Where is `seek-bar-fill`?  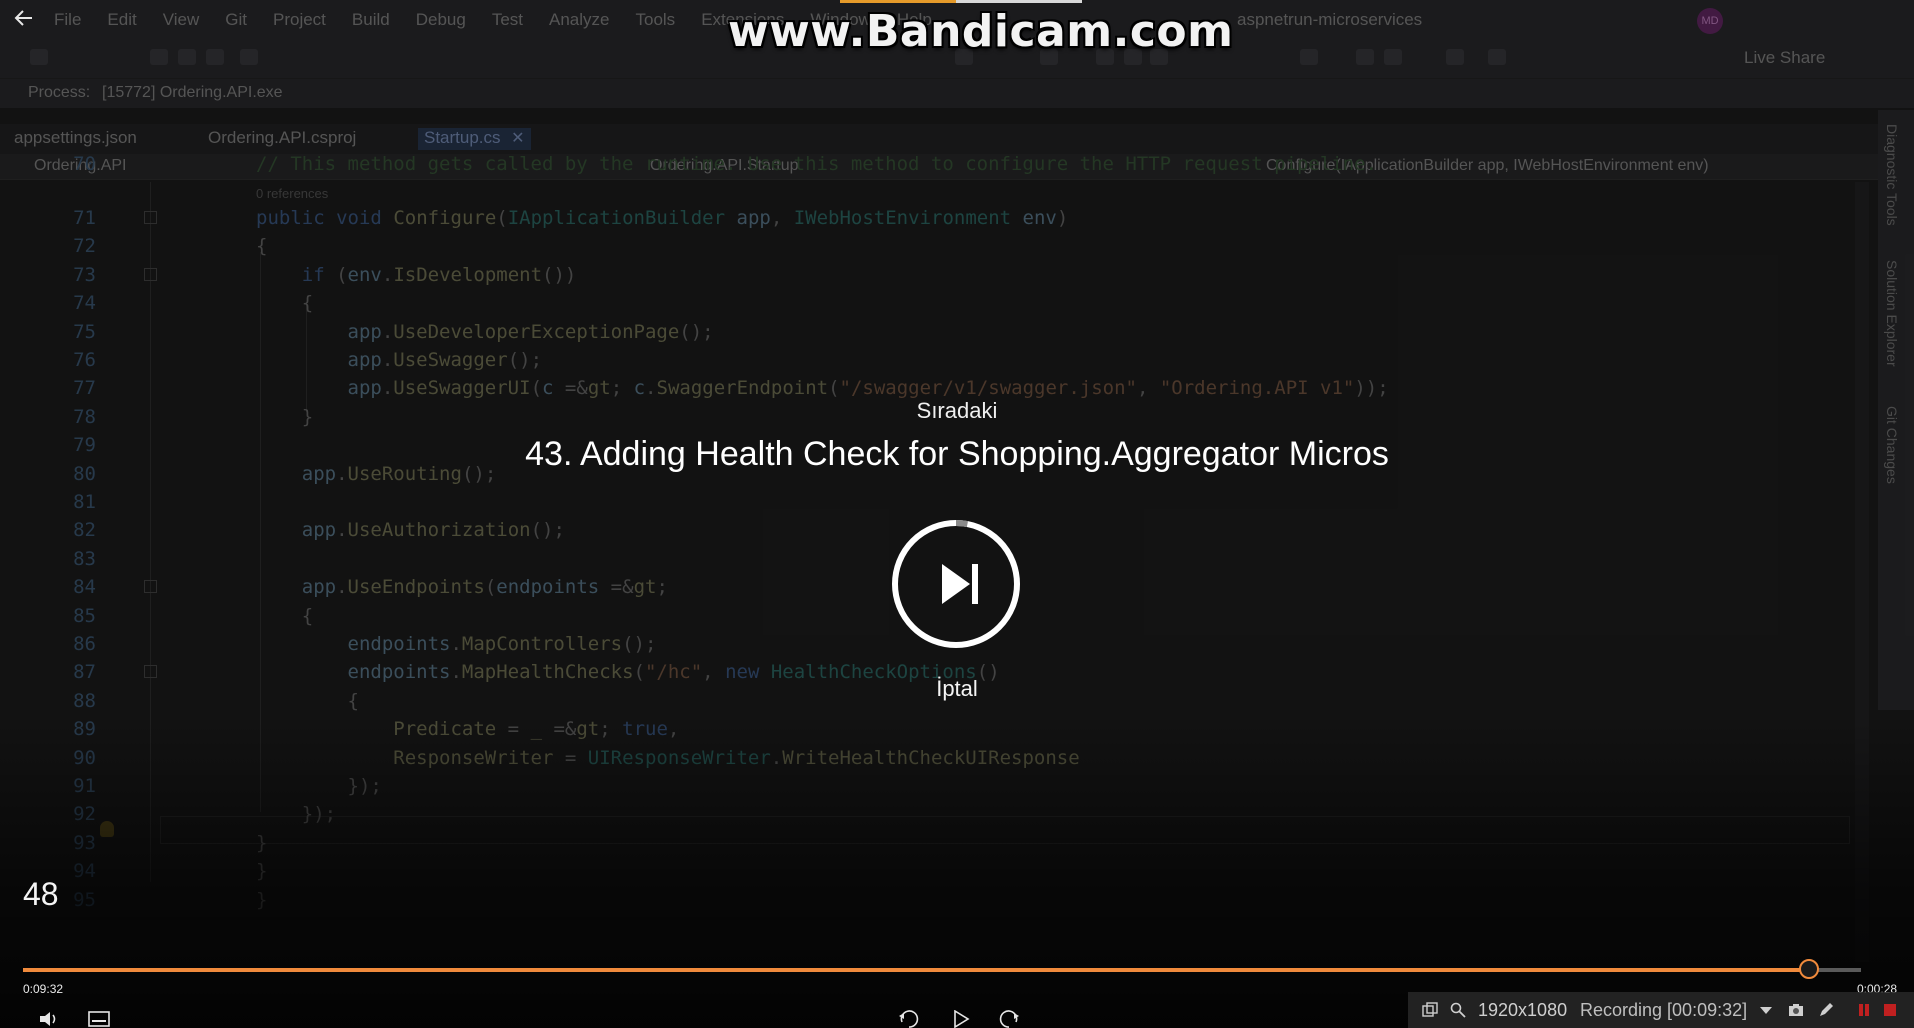 seek-bar-fill is located at coordinates (916, 970).